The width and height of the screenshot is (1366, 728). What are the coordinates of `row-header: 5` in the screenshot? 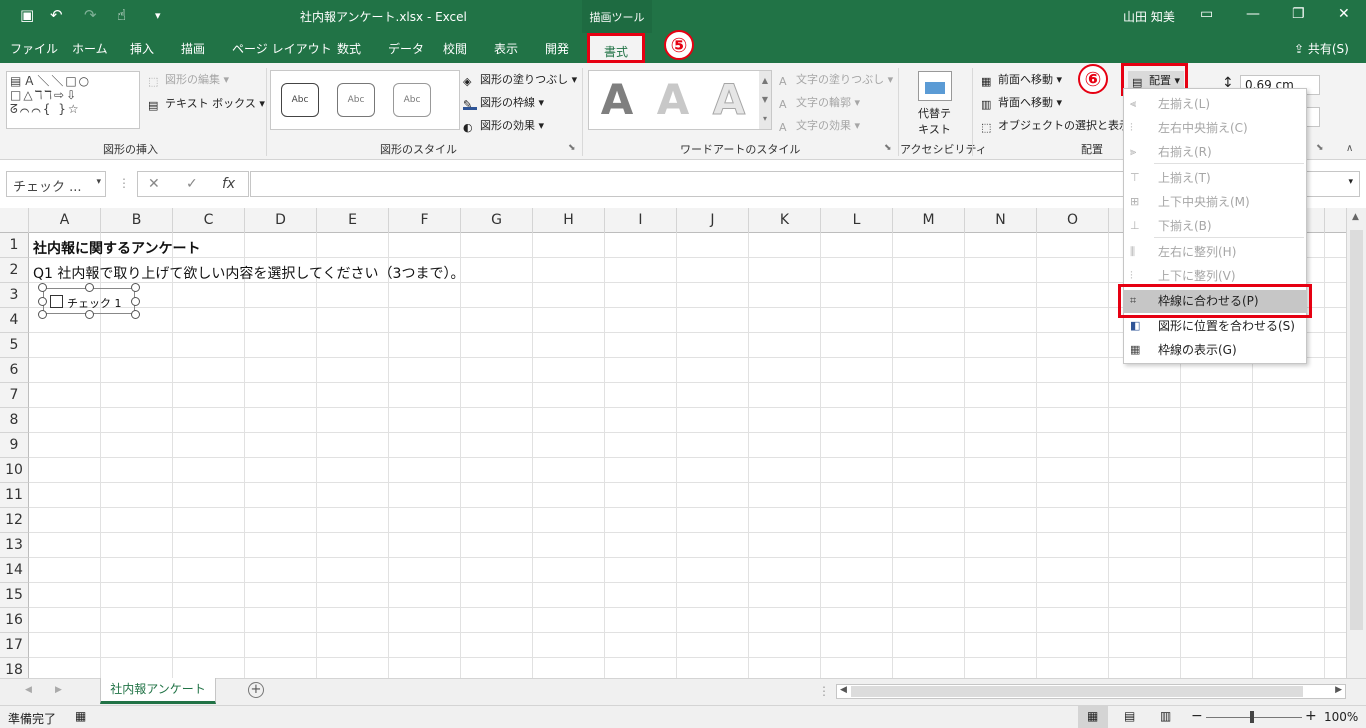 It's located at (14, 345).